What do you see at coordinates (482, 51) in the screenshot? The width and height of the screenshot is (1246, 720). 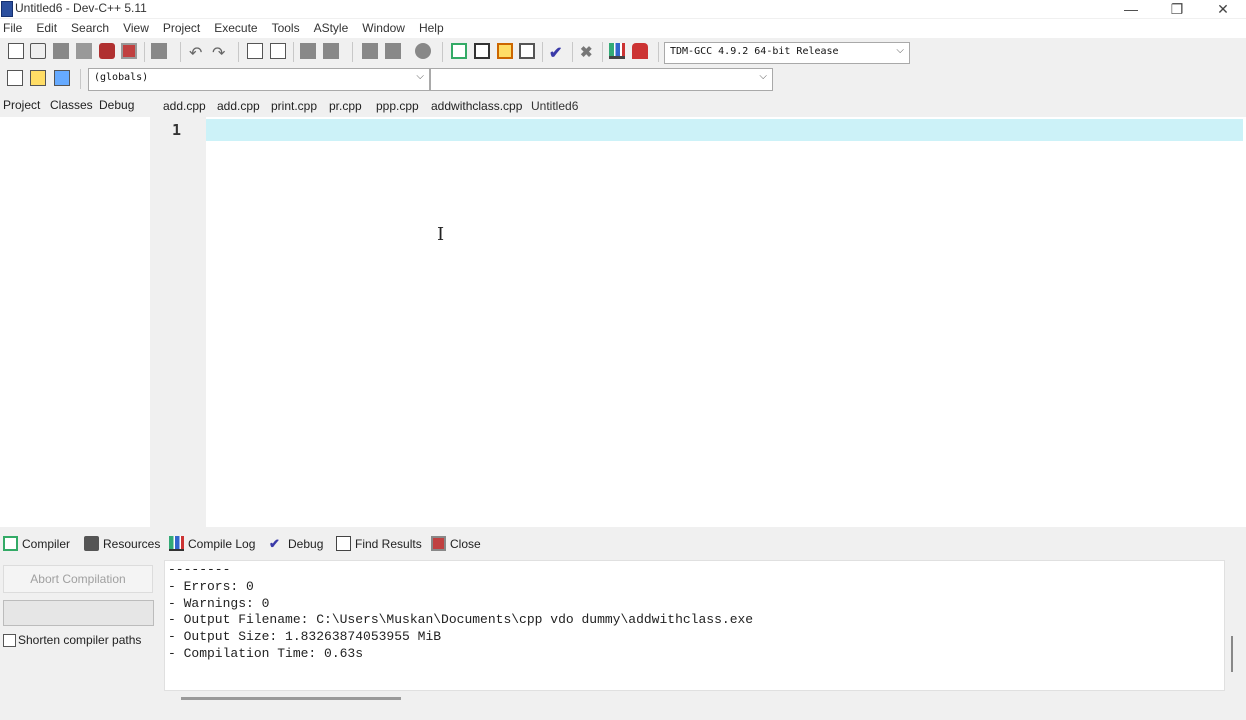 I see `fullscreen-icon` at bounding box center [482, 51].